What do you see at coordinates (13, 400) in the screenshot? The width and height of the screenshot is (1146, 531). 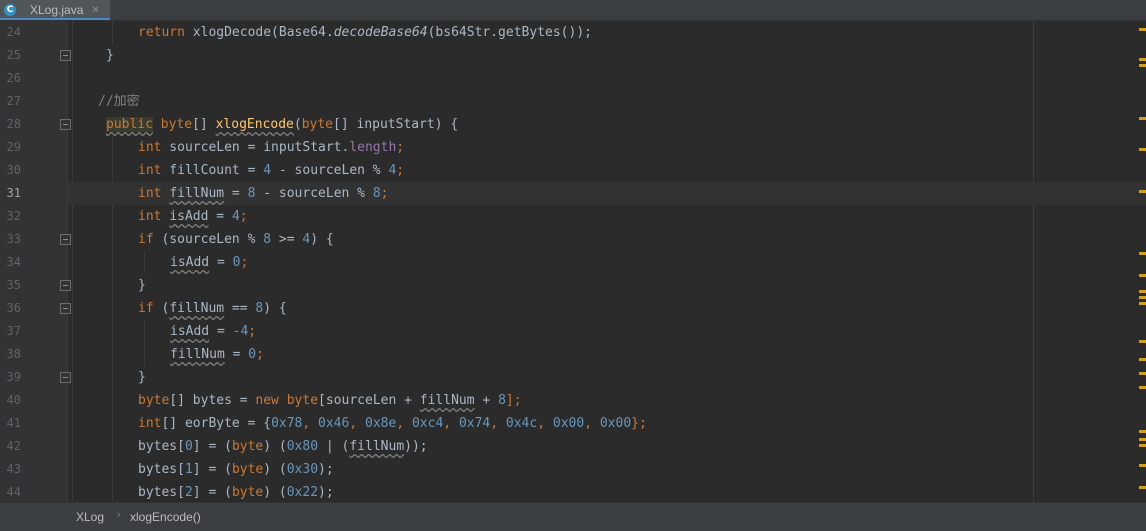 I see `line-number: 40` at bounding box center [13, 400].